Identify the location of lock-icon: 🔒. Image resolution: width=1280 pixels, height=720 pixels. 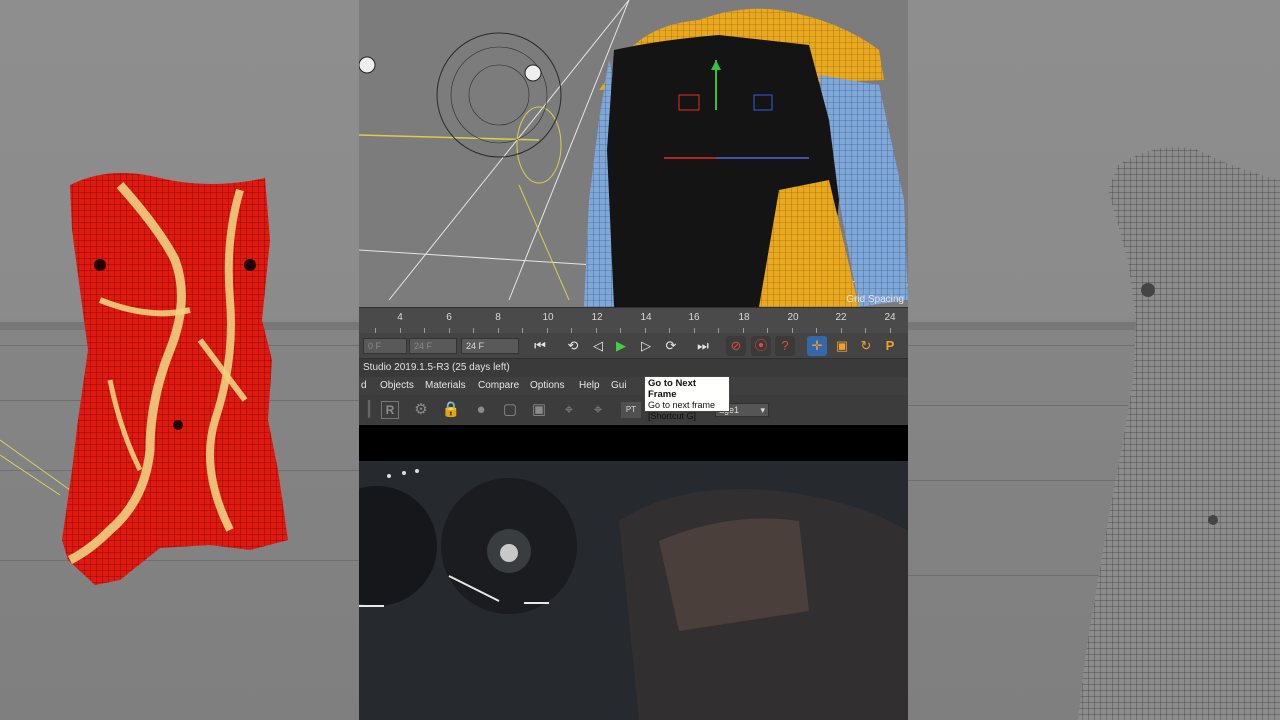
(451, 410).